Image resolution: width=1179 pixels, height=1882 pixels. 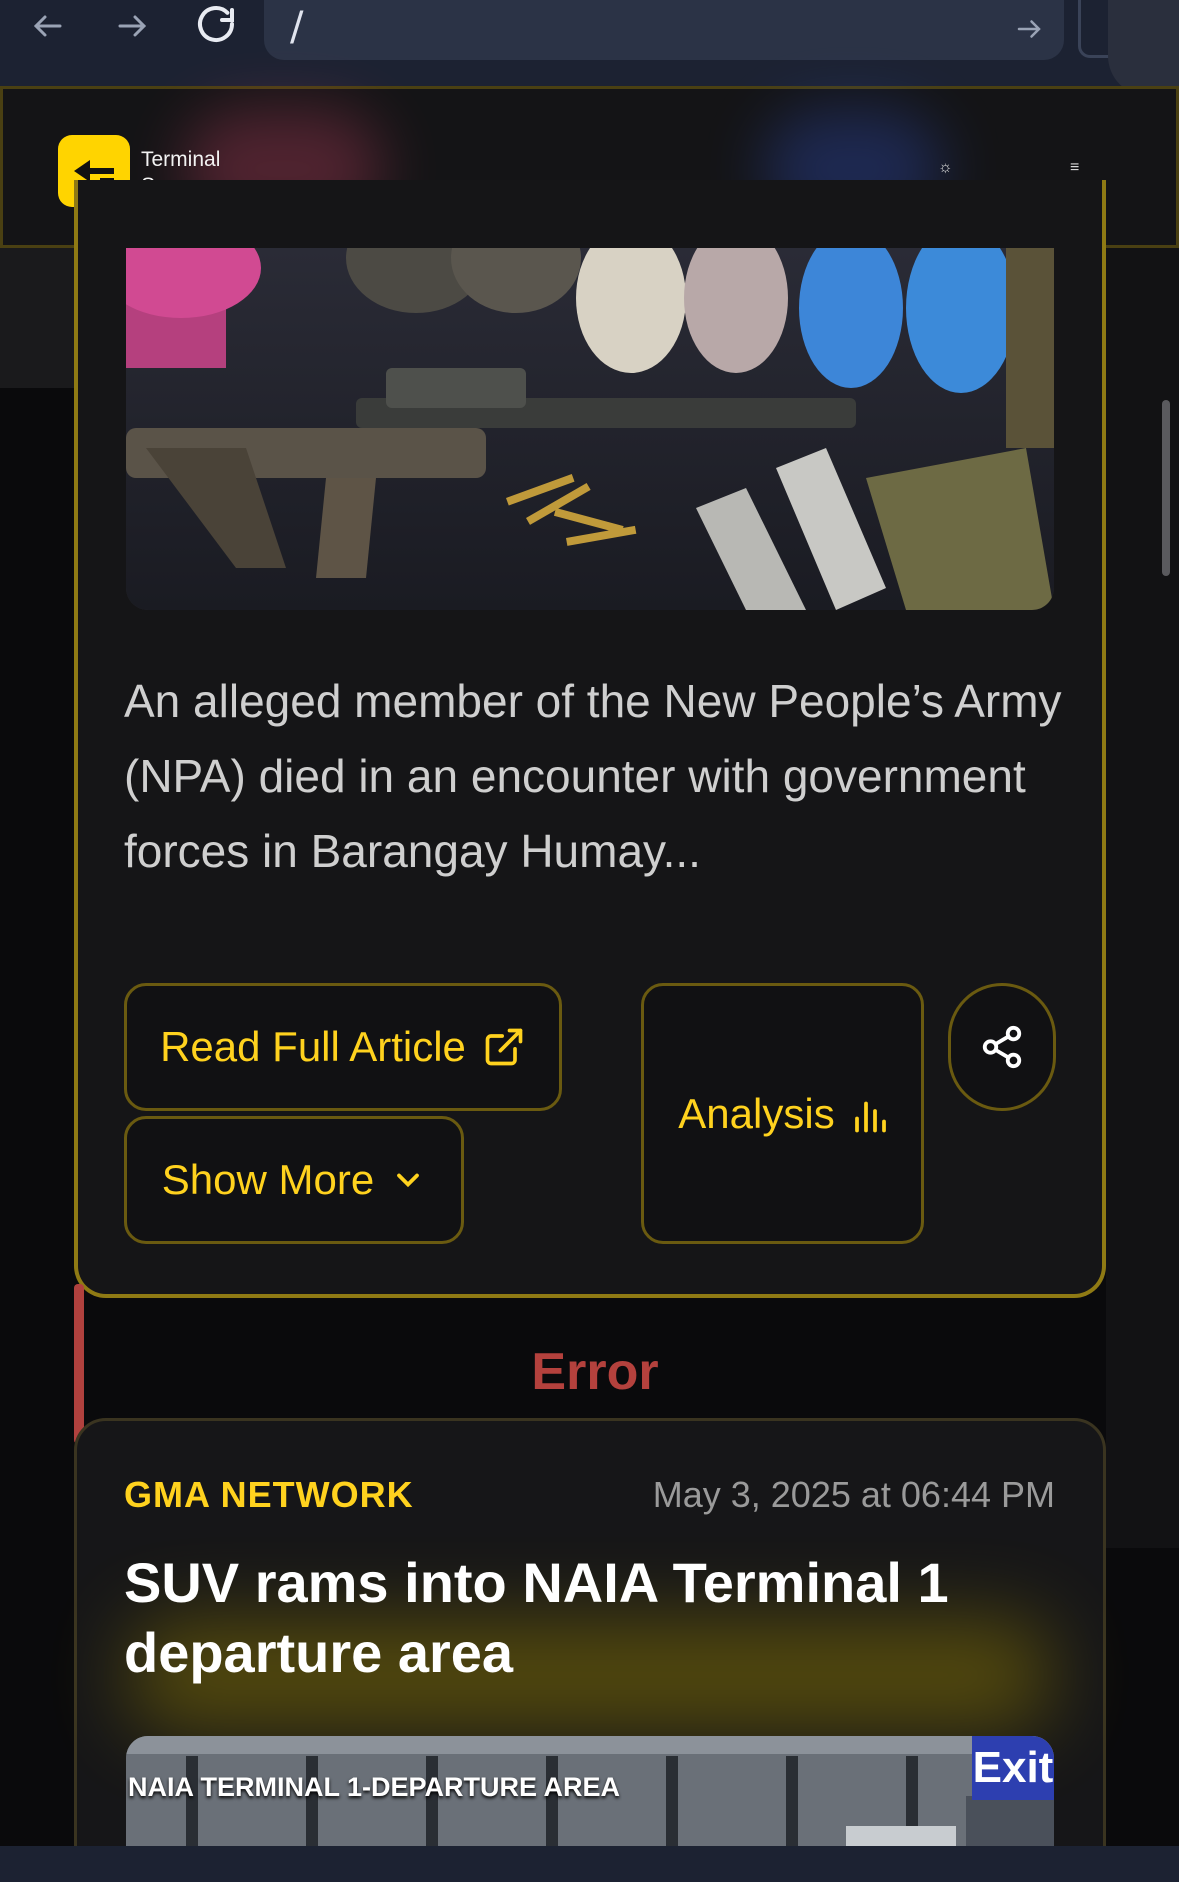 I want to click on address-bar: /, so click(x=664, y=30).